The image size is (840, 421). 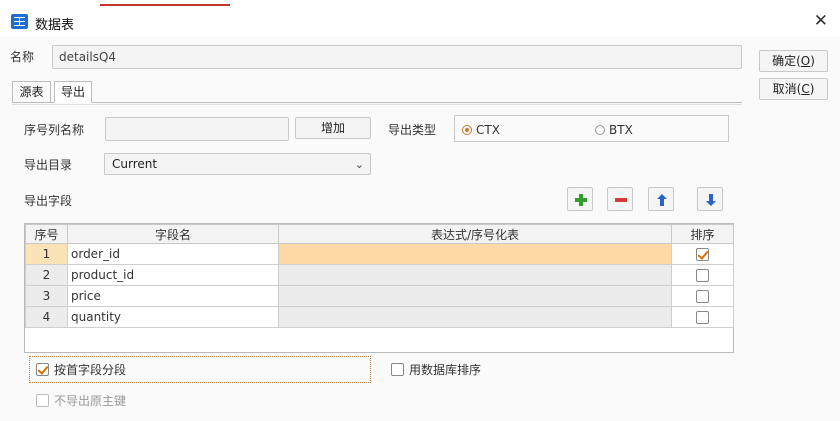 I want to click on export-dir-value: Current, so click(x=135, y=164).